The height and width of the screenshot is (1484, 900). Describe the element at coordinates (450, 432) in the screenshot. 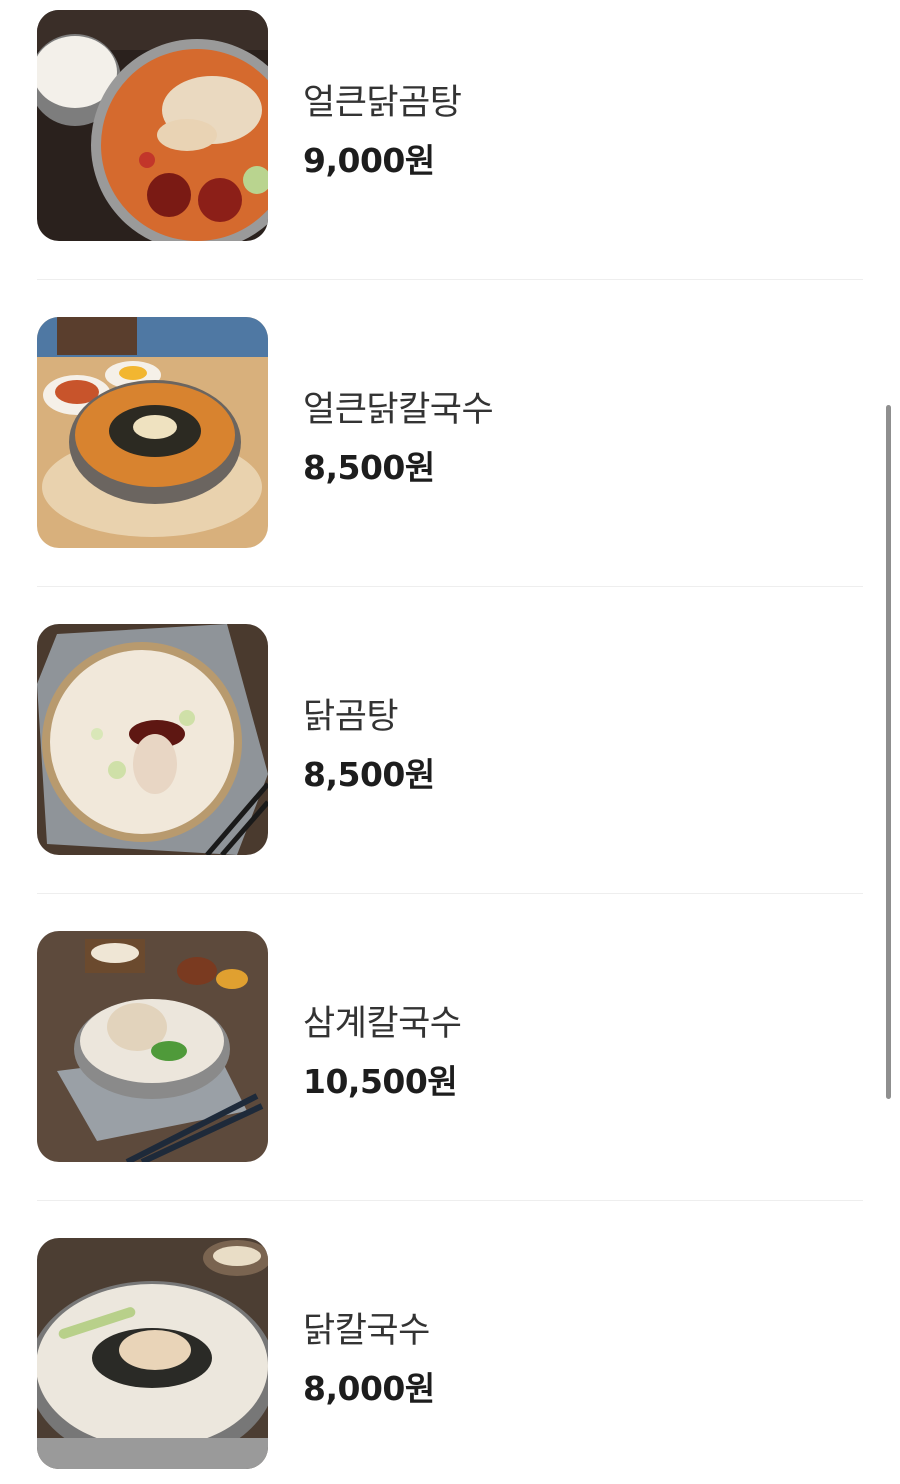

I see `menu-item: 얼큰닭칼국수 8,500원` at that location.